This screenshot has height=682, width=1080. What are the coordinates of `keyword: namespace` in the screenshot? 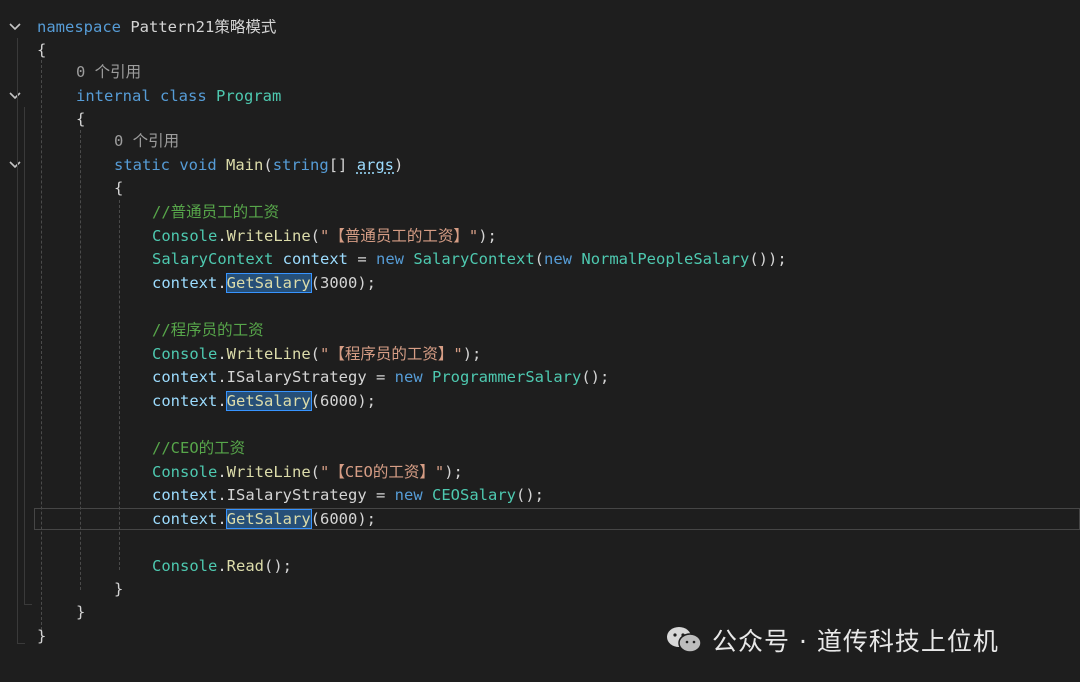 It's located at (79, 27).